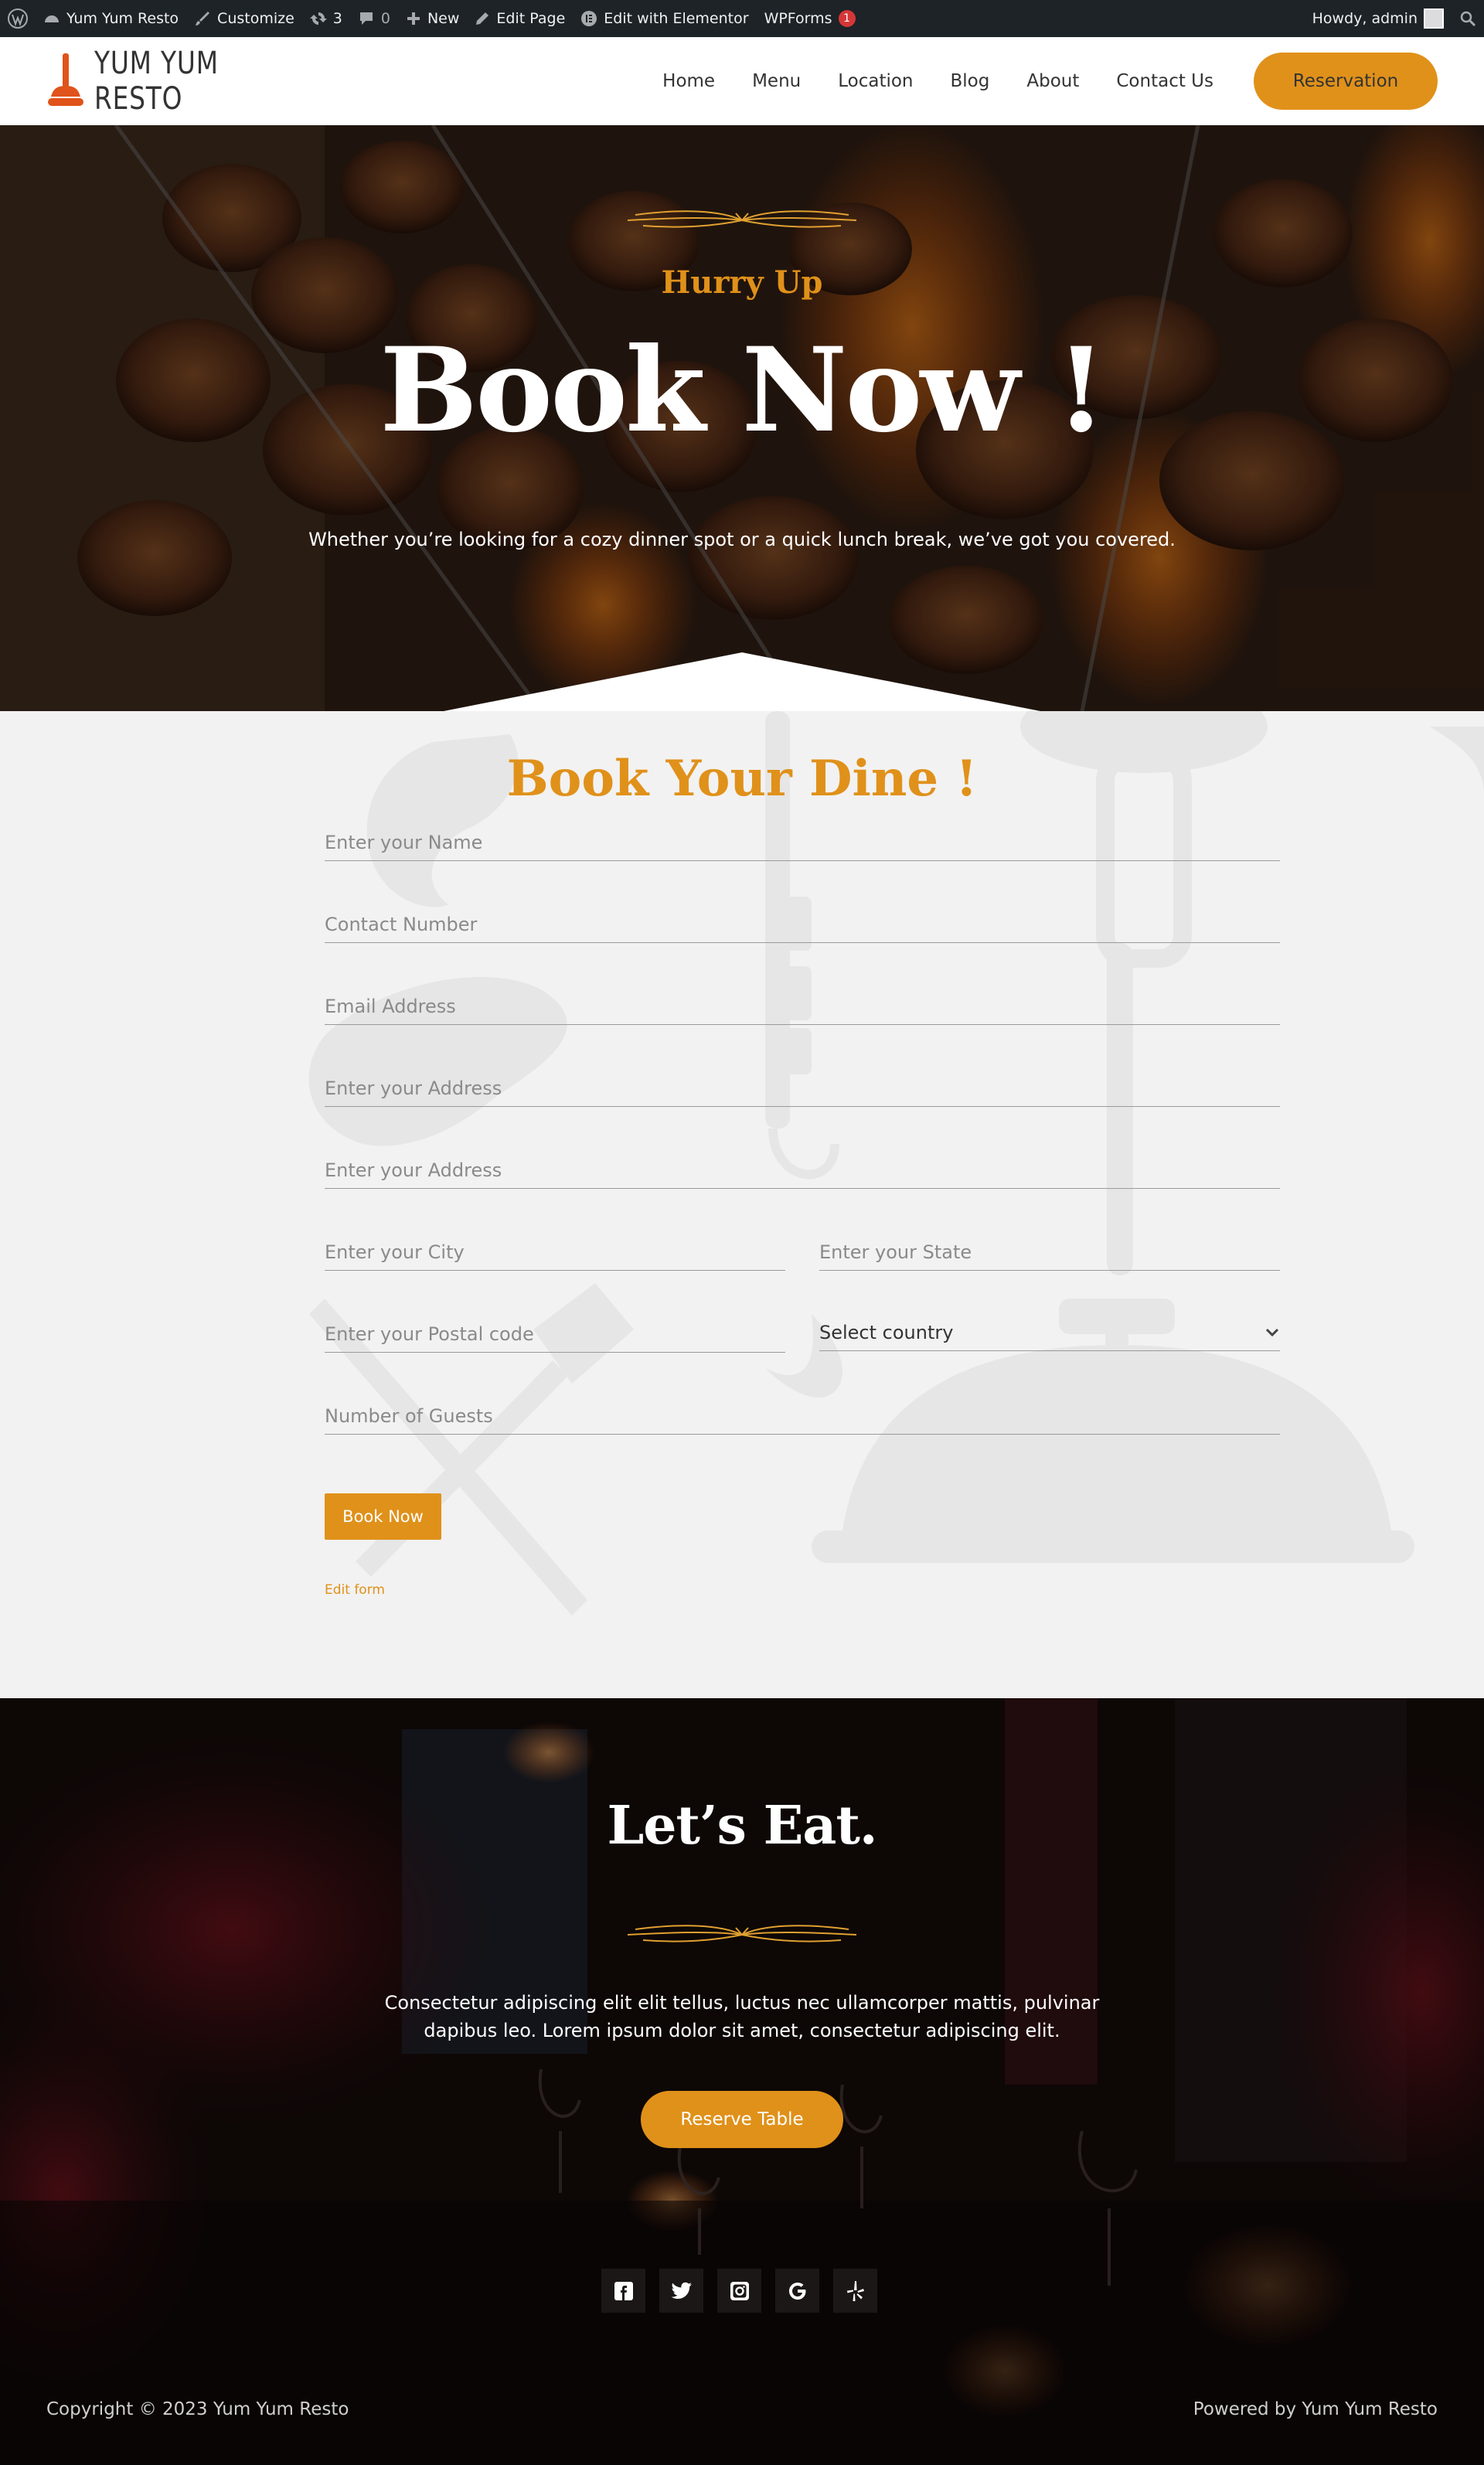  I want to click on pencil-icon, so click(482, 18).